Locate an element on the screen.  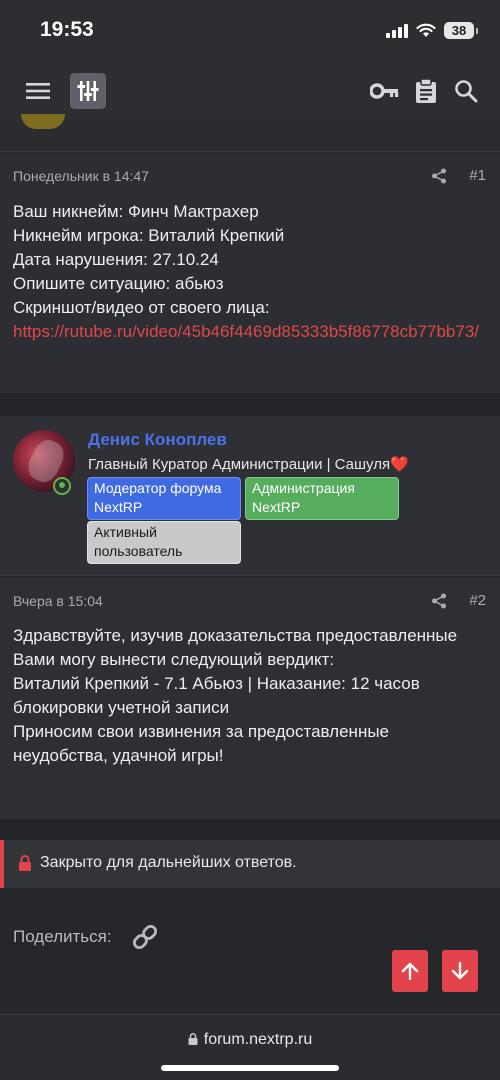
search-icon is located at coordinates (466, 91).